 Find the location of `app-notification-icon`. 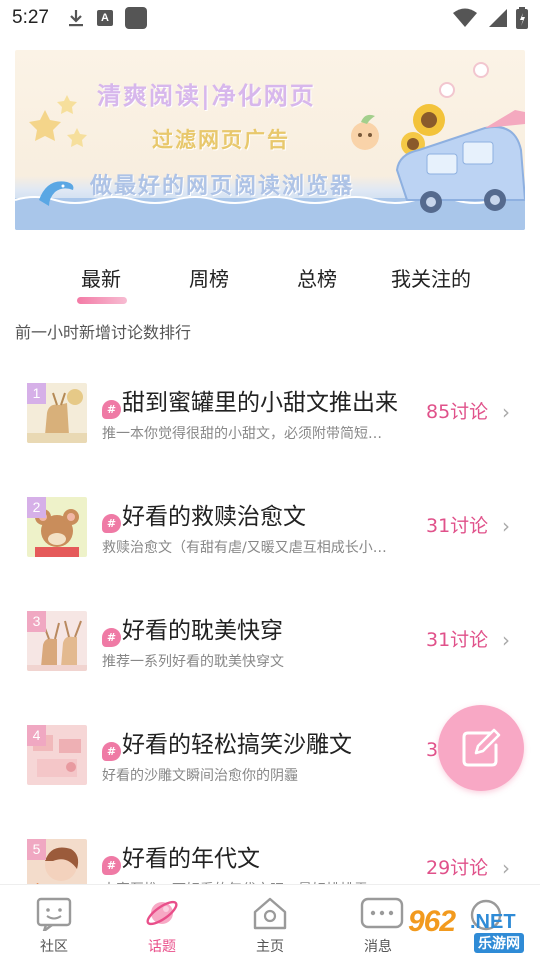

app-notification-icon is located at coordinates (135, 18).